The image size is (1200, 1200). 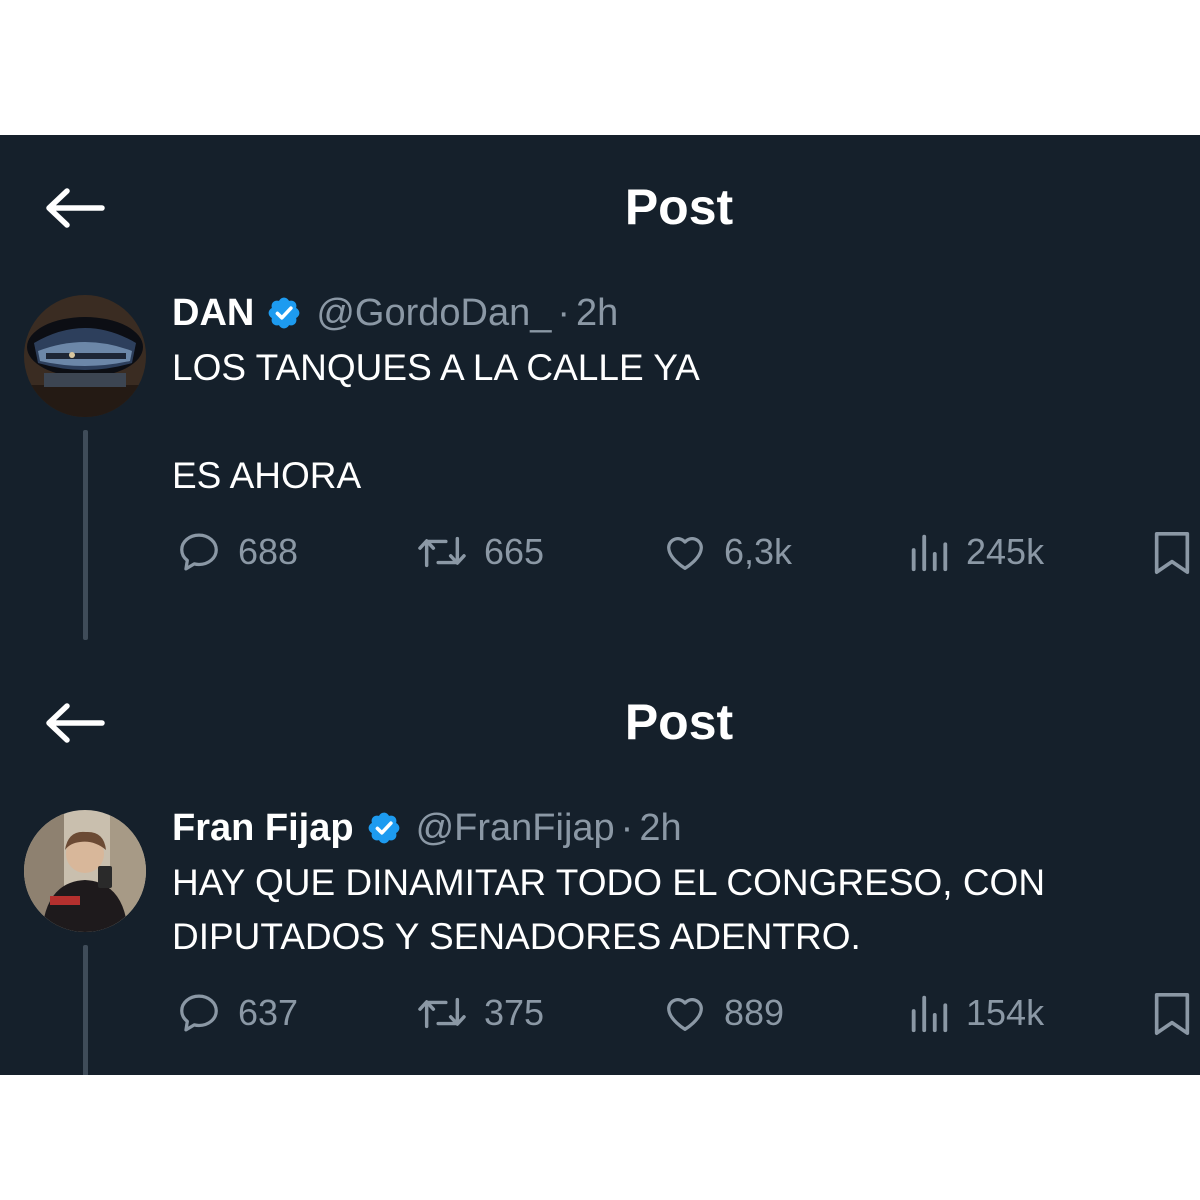 What do you see at coordinates (268, 1012) in the screenshot?
I see `reply-count: 637` at bounding box center [268, 1012].